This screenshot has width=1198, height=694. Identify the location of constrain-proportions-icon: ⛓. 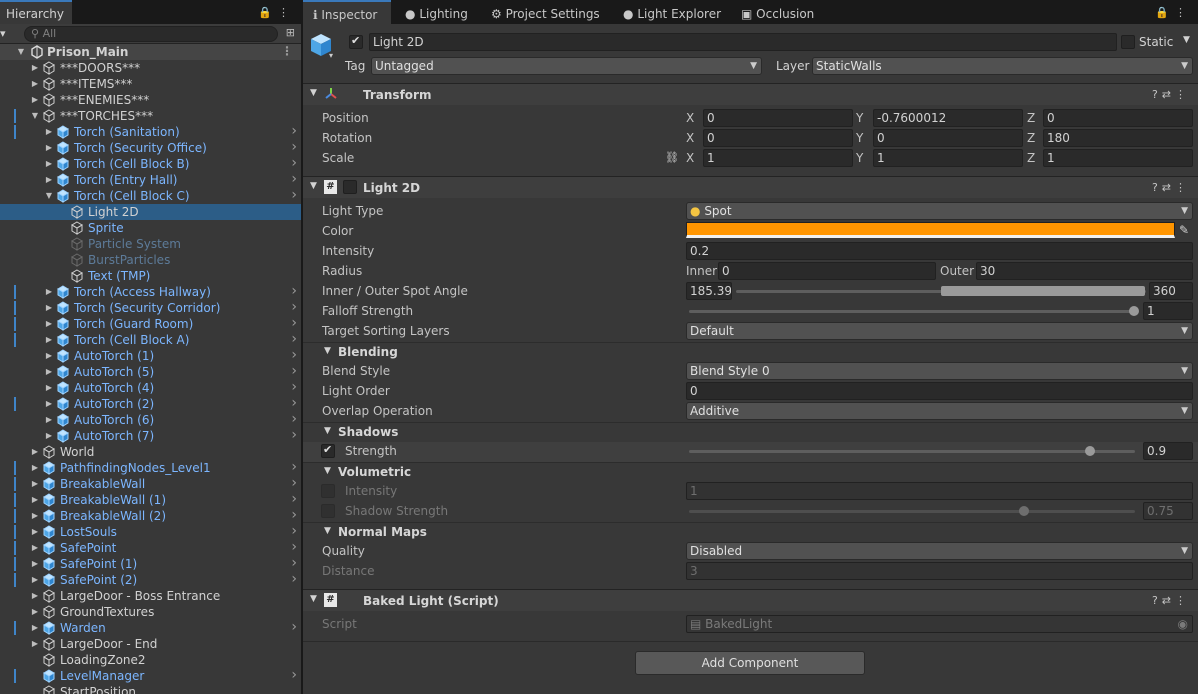
(672, 157).